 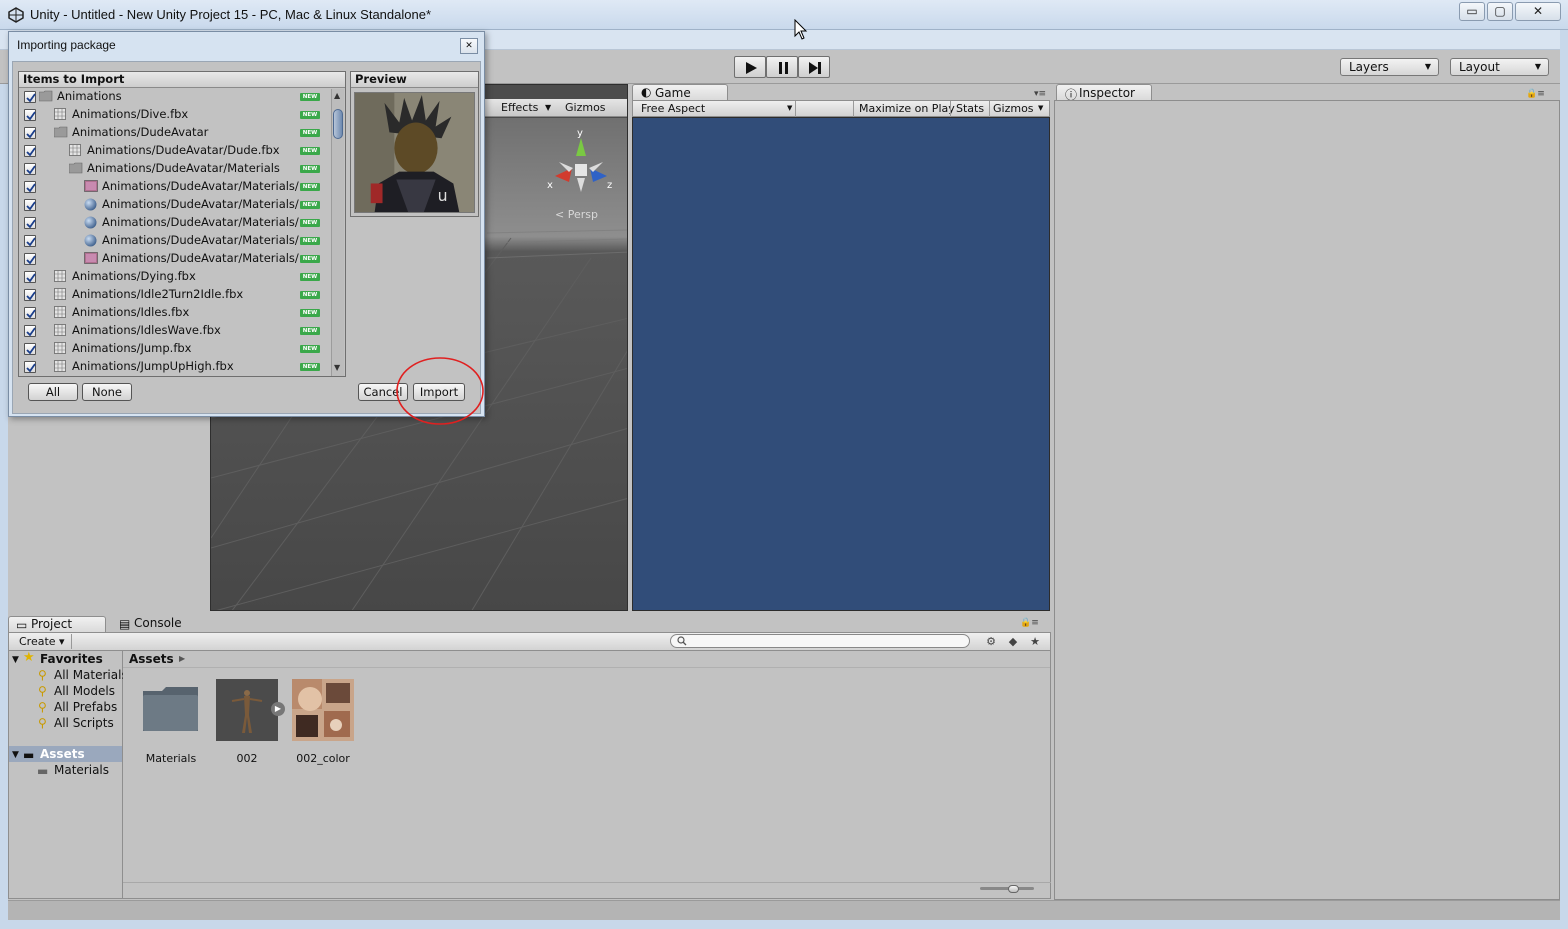 I want to click on minimize-button: ▭, so click(x=1472, y=11).